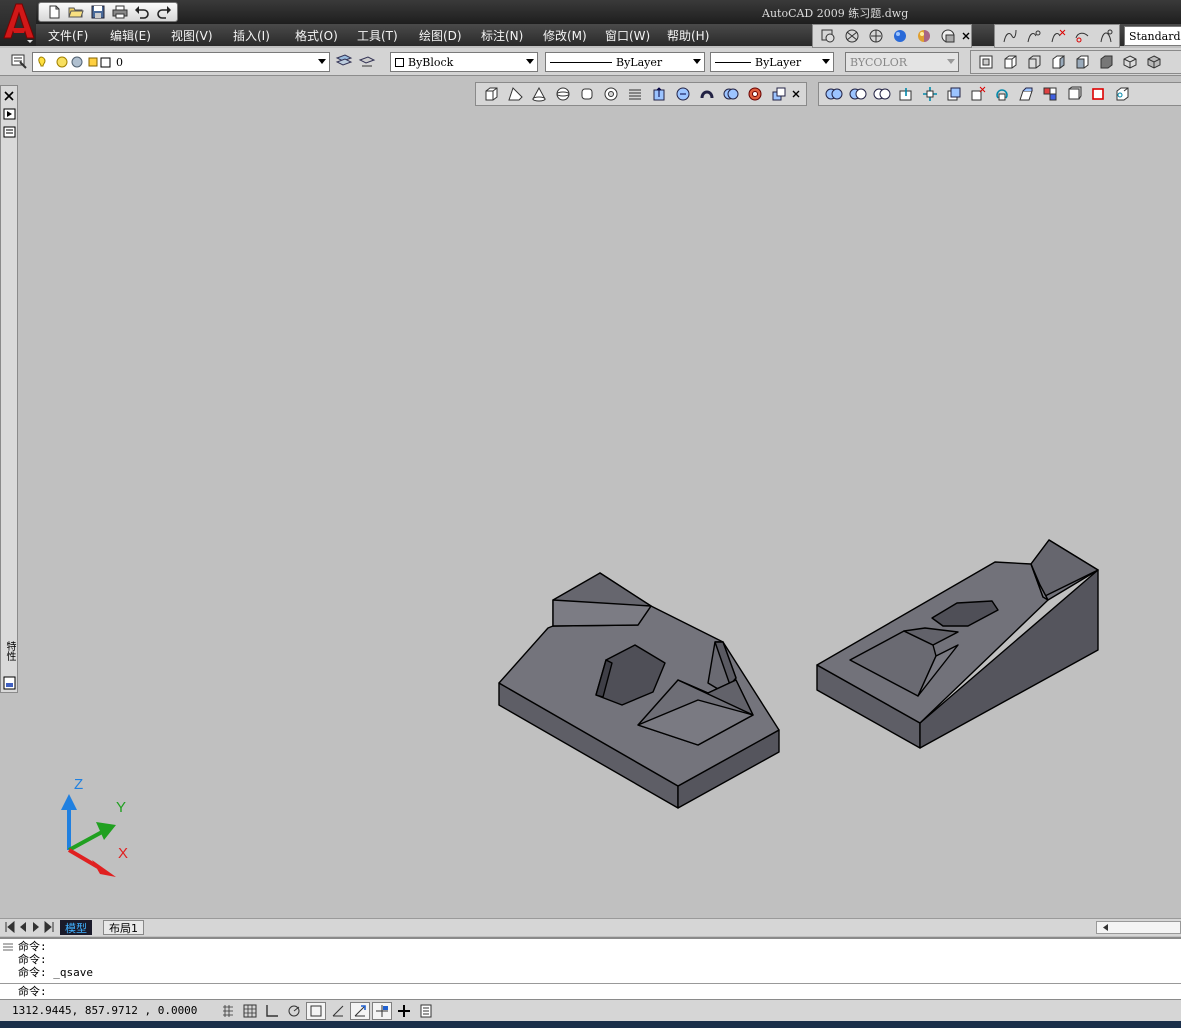 The width and height of the screenshot is (1181, 1028). What do you see at coordinates (590, 1024) in the screenshot?
I see `os-taskbar` at bounding box center [590, 1024].